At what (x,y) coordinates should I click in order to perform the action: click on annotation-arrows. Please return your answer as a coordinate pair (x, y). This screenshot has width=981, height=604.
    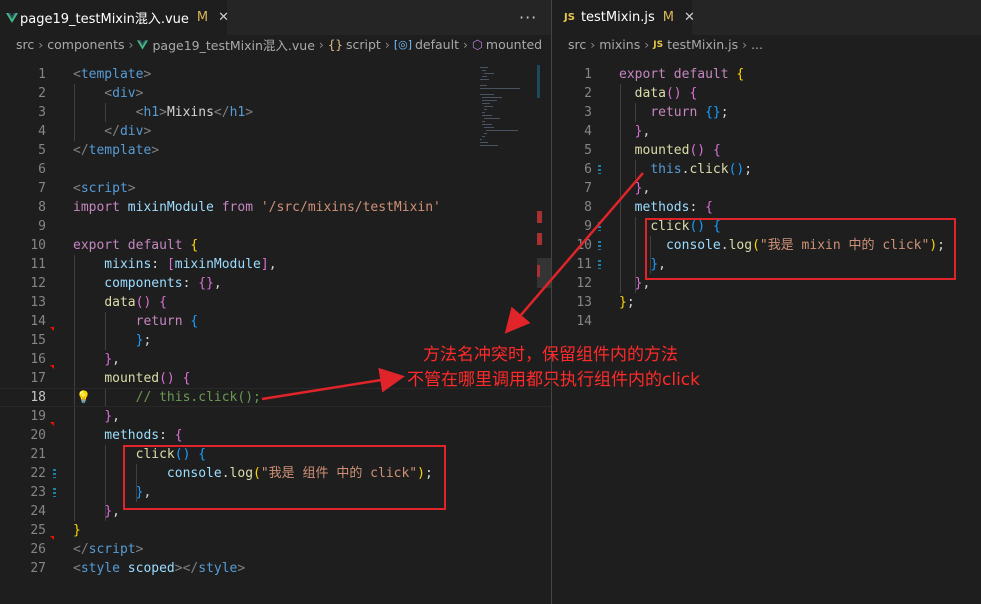
    Looking at the image, I should click on (452, 286).